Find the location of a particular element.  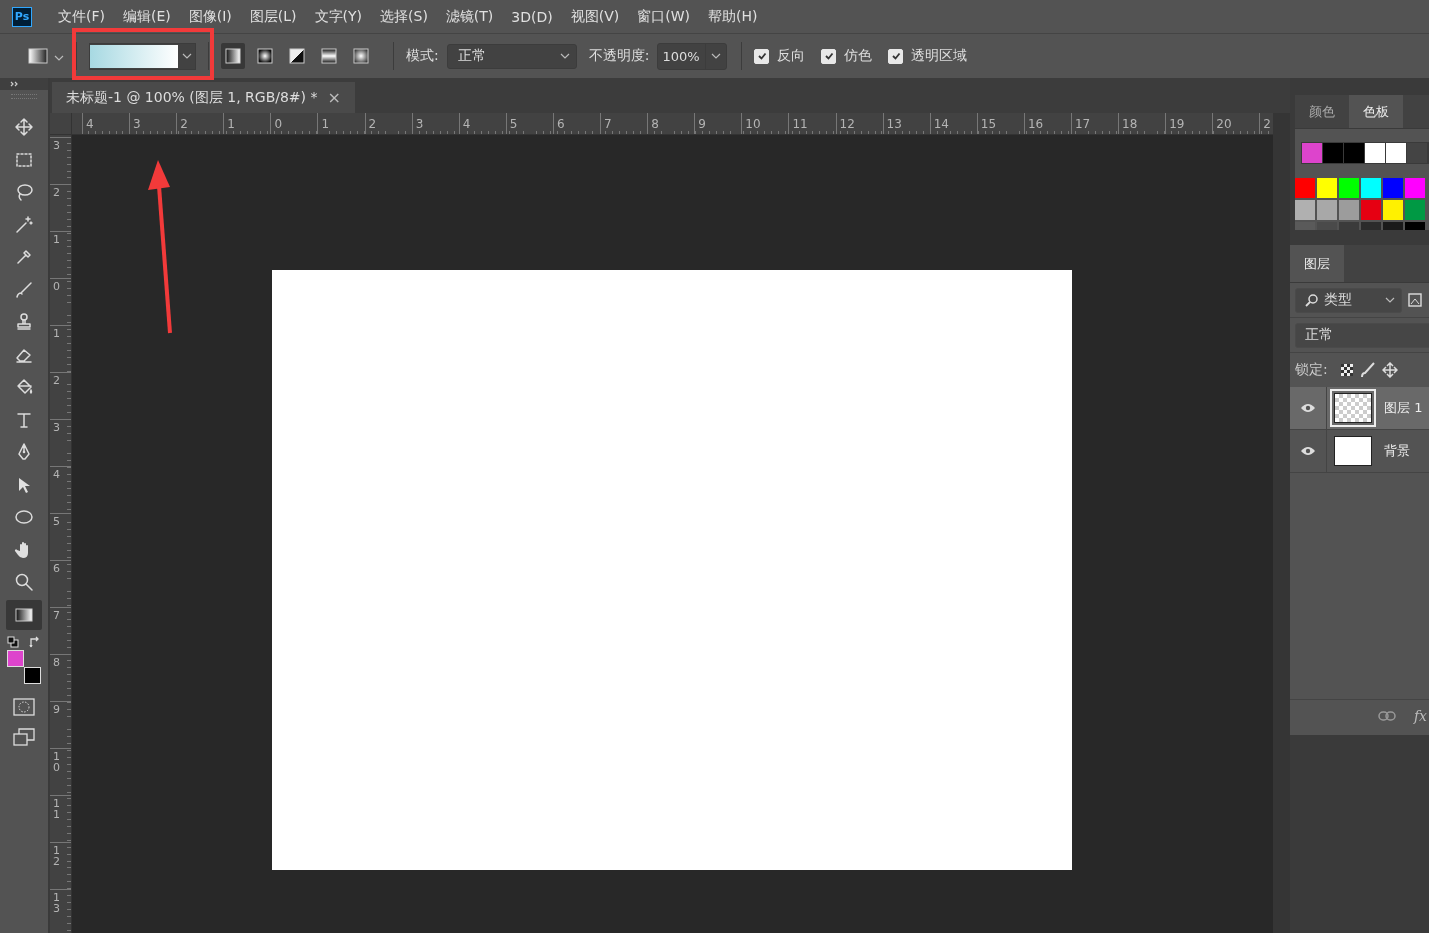

checkbox-label: 反向 is located at coordinates (791, 56).